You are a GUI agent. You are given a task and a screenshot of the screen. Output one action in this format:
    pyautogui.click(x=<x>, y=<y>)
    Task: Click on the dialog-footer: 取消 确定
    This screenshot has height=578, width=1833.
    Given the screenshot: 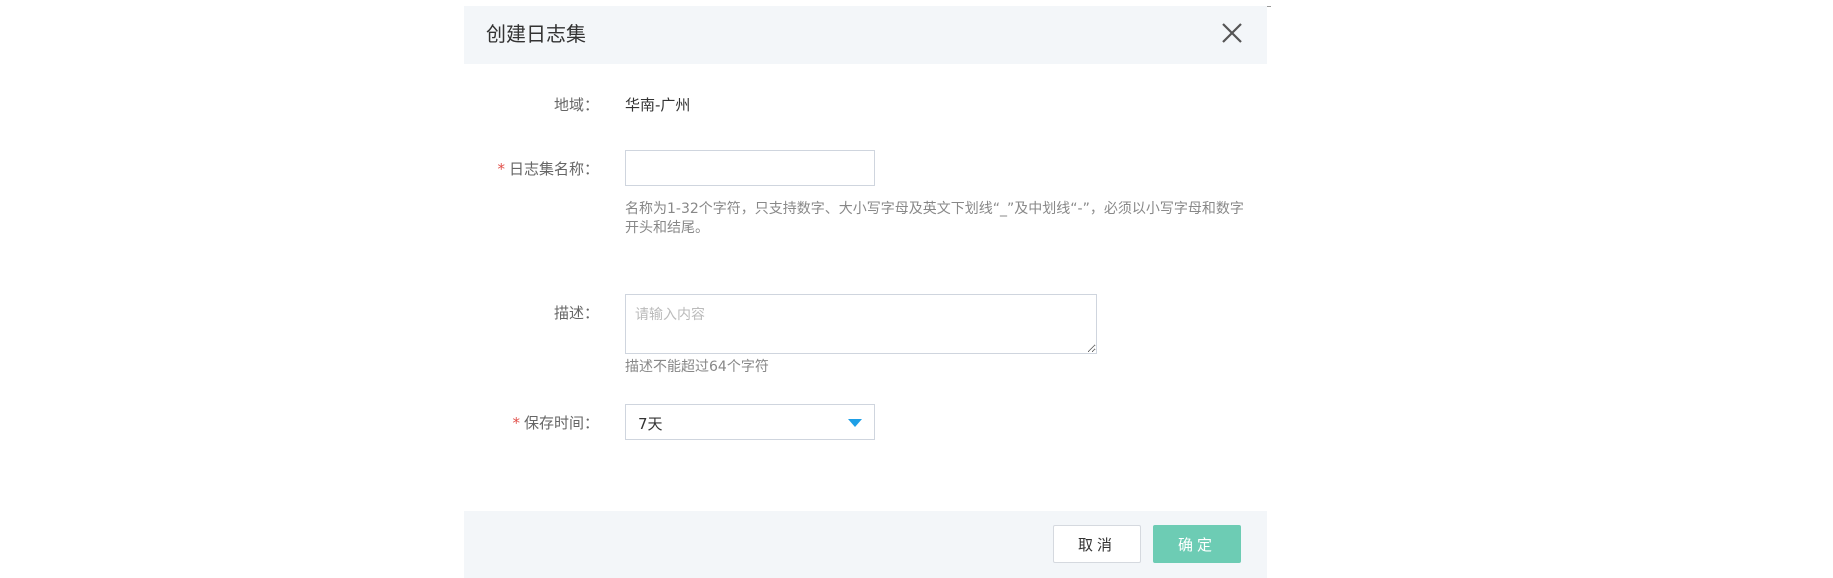 What is the action you would take?
    pyautogui.click(x=865, y=544)
    